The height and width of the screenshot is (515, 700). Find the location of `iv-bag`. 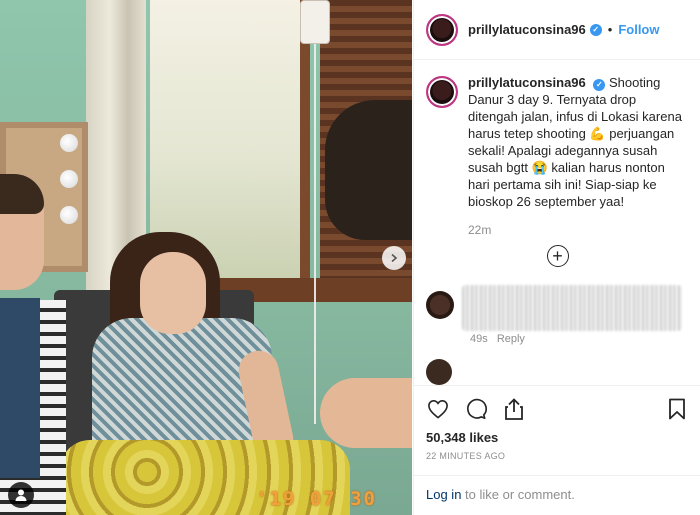

iv-bag is located at coordinates (315, 22).